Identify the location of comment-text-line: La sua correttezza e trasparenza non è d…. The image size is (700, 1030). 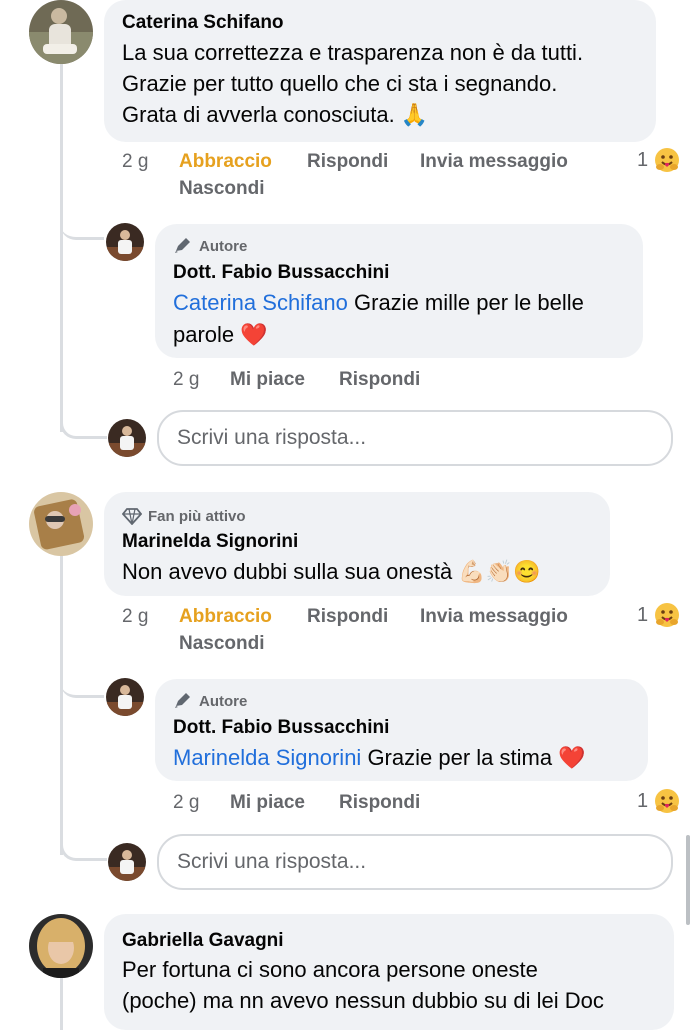
(353, 52).